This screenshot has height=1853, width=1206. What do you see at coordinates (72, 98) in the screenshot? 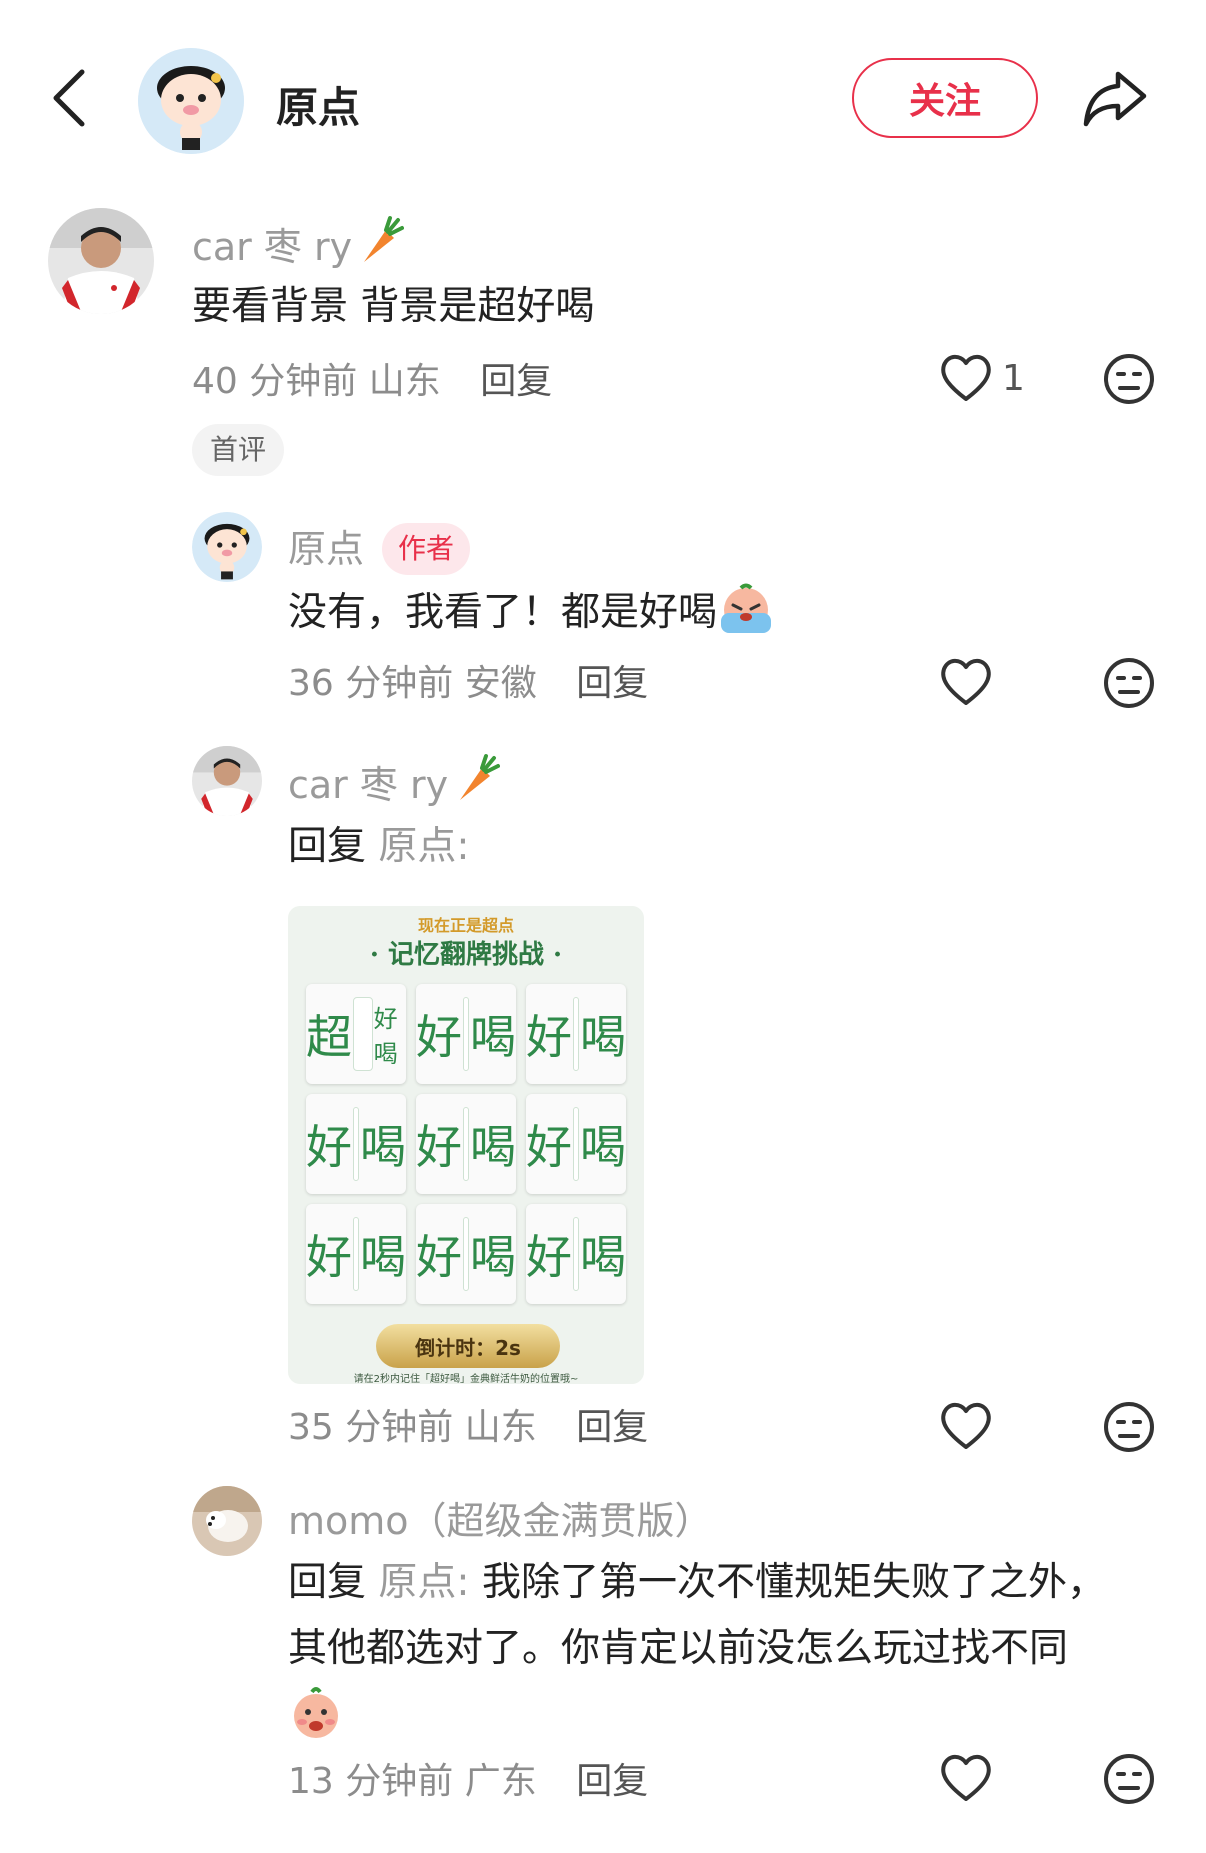
I see `back-arrow-icon` at bounding box center [72, 98].